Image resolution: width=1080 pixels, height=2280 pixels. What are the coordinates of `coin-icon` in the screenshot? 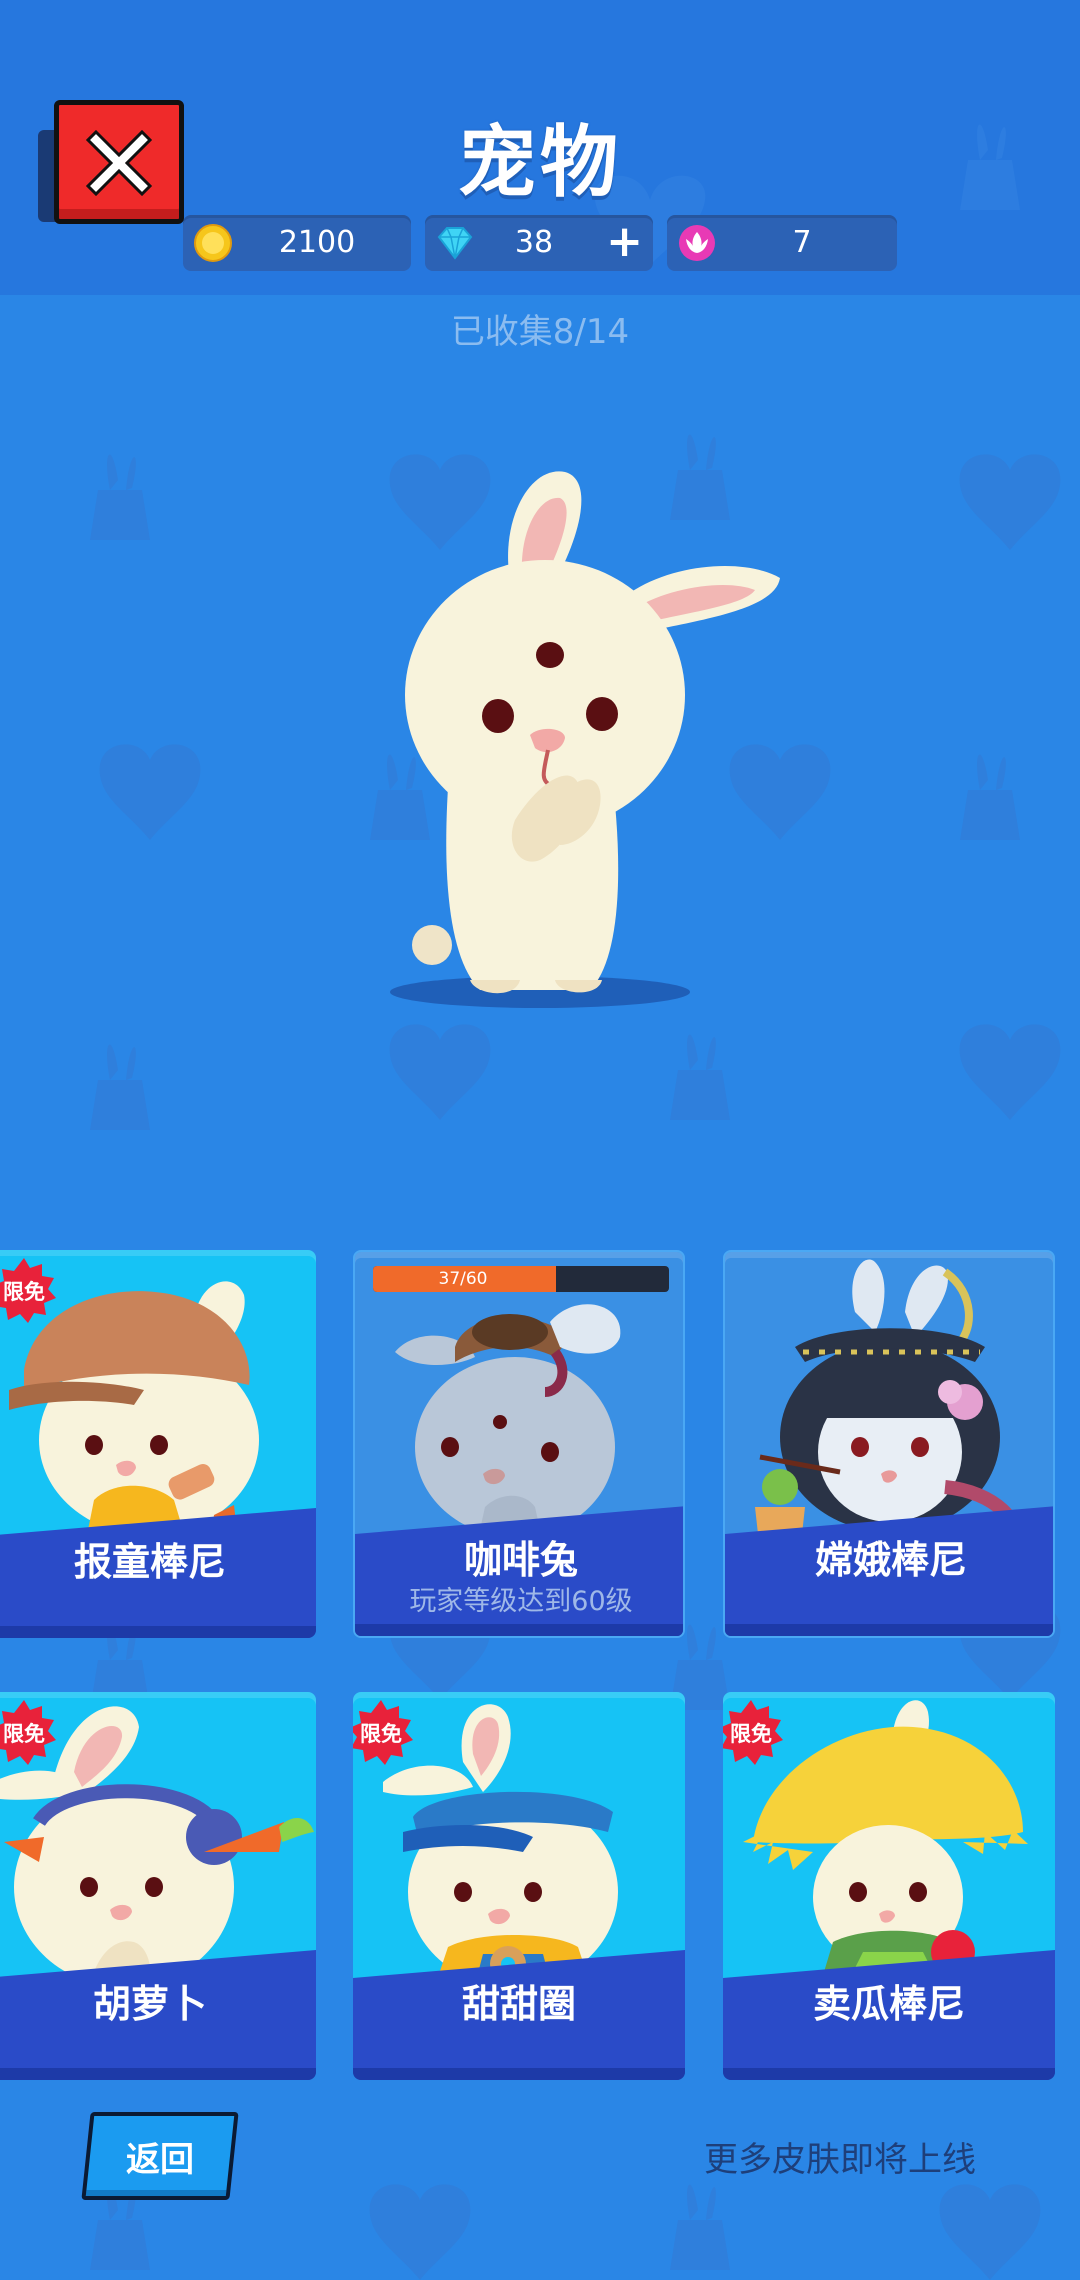 It's located at (213, 243).